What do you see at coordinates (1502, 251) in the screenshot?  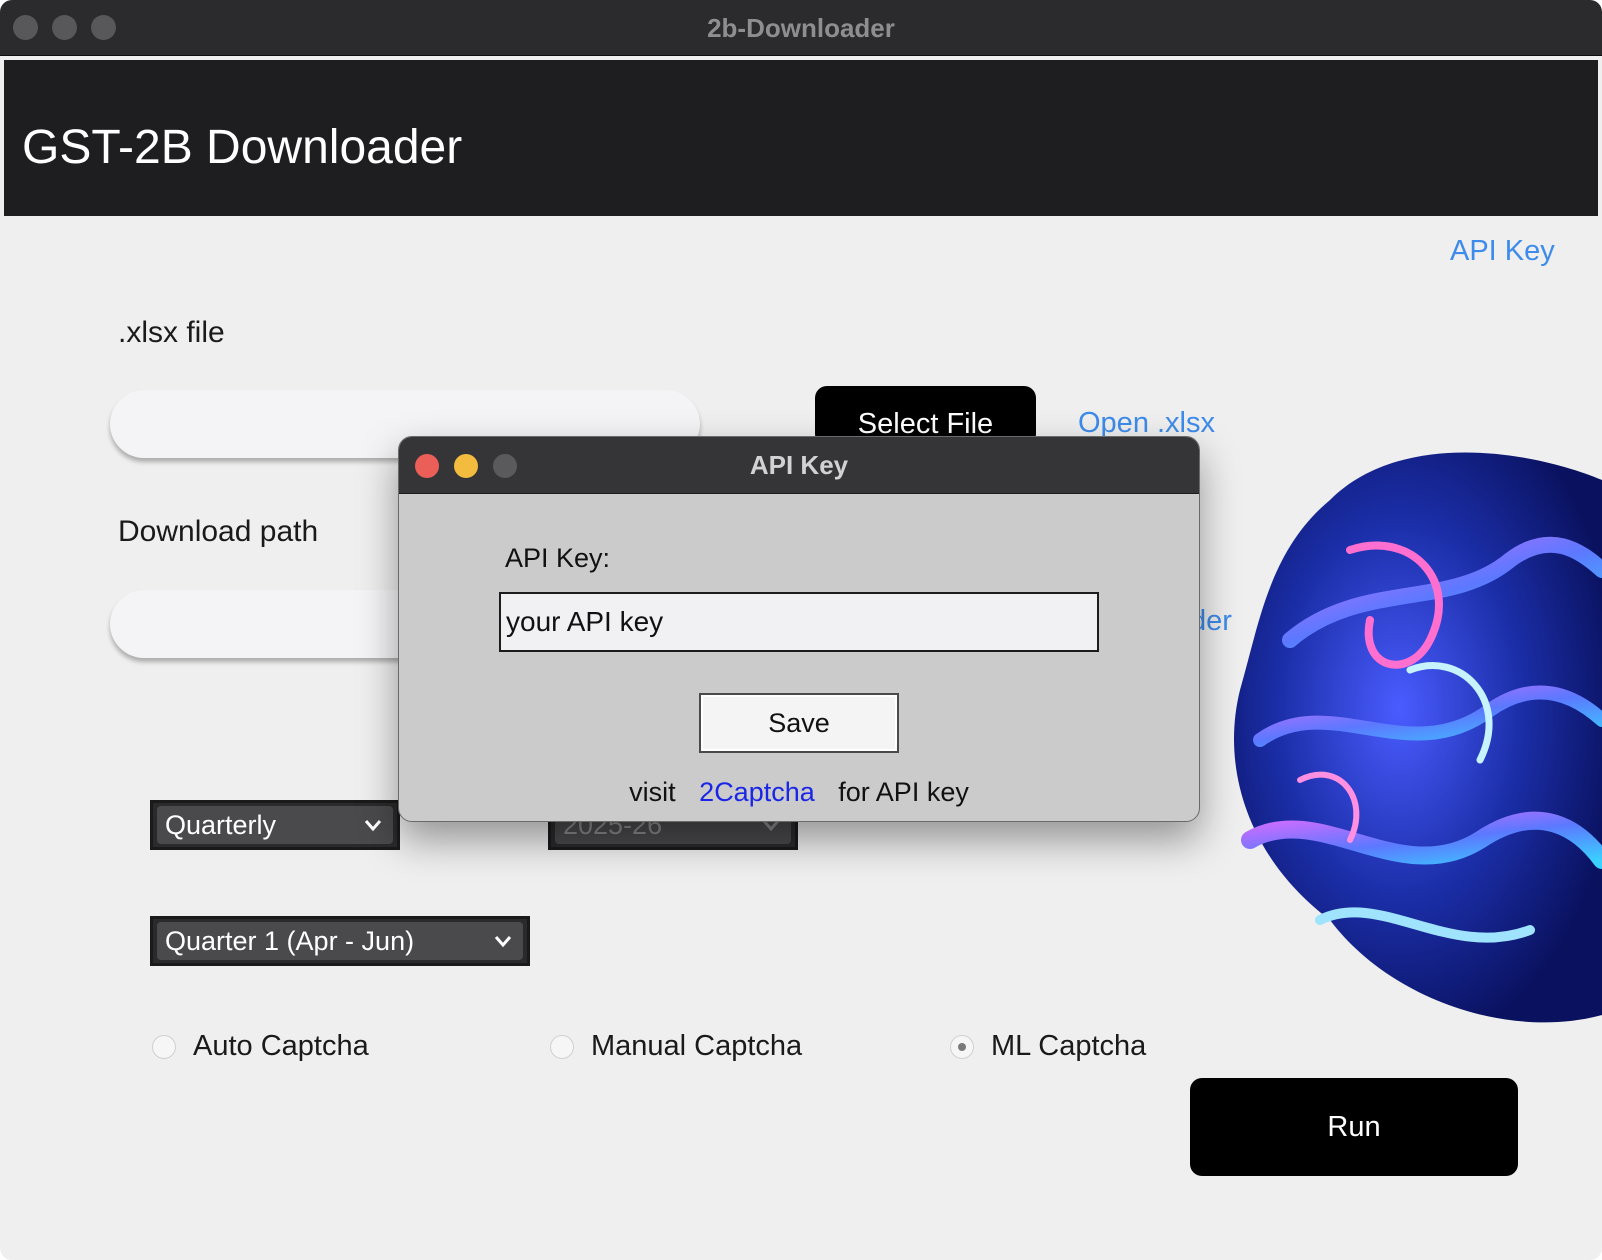 I see `api-key-link: API Key` at bounding box center [1502, 251].